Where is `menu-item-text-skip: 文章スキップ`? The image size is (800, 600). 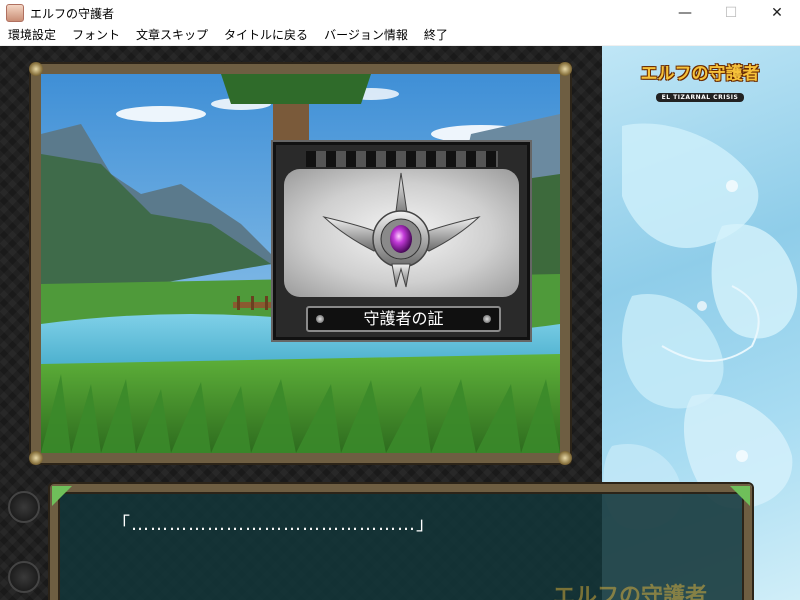 menu-item-text-skip: 文章スキップ is located at coordinates (172, 35).